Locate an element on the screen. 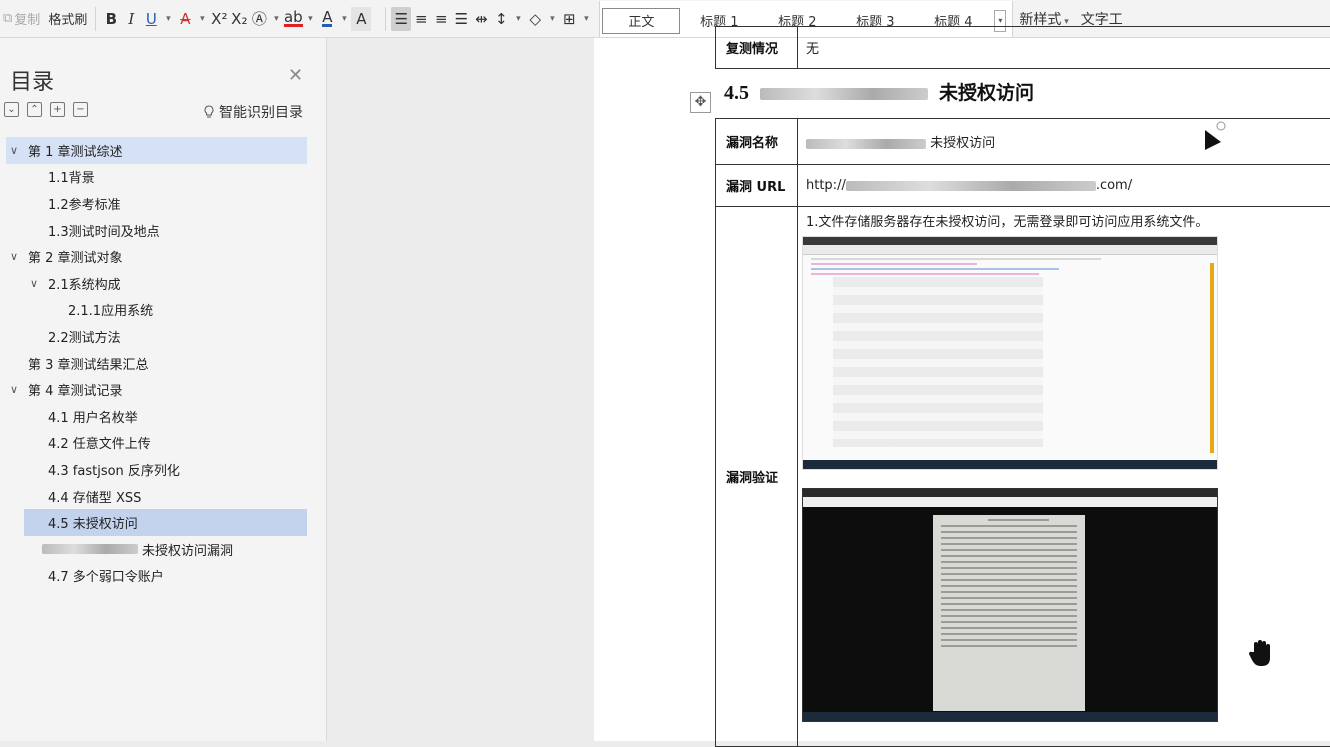 The height and width of the screenshot is (747, 1330). toc-item: 未授权访问漏洞 is located at coordinates (157, 549).